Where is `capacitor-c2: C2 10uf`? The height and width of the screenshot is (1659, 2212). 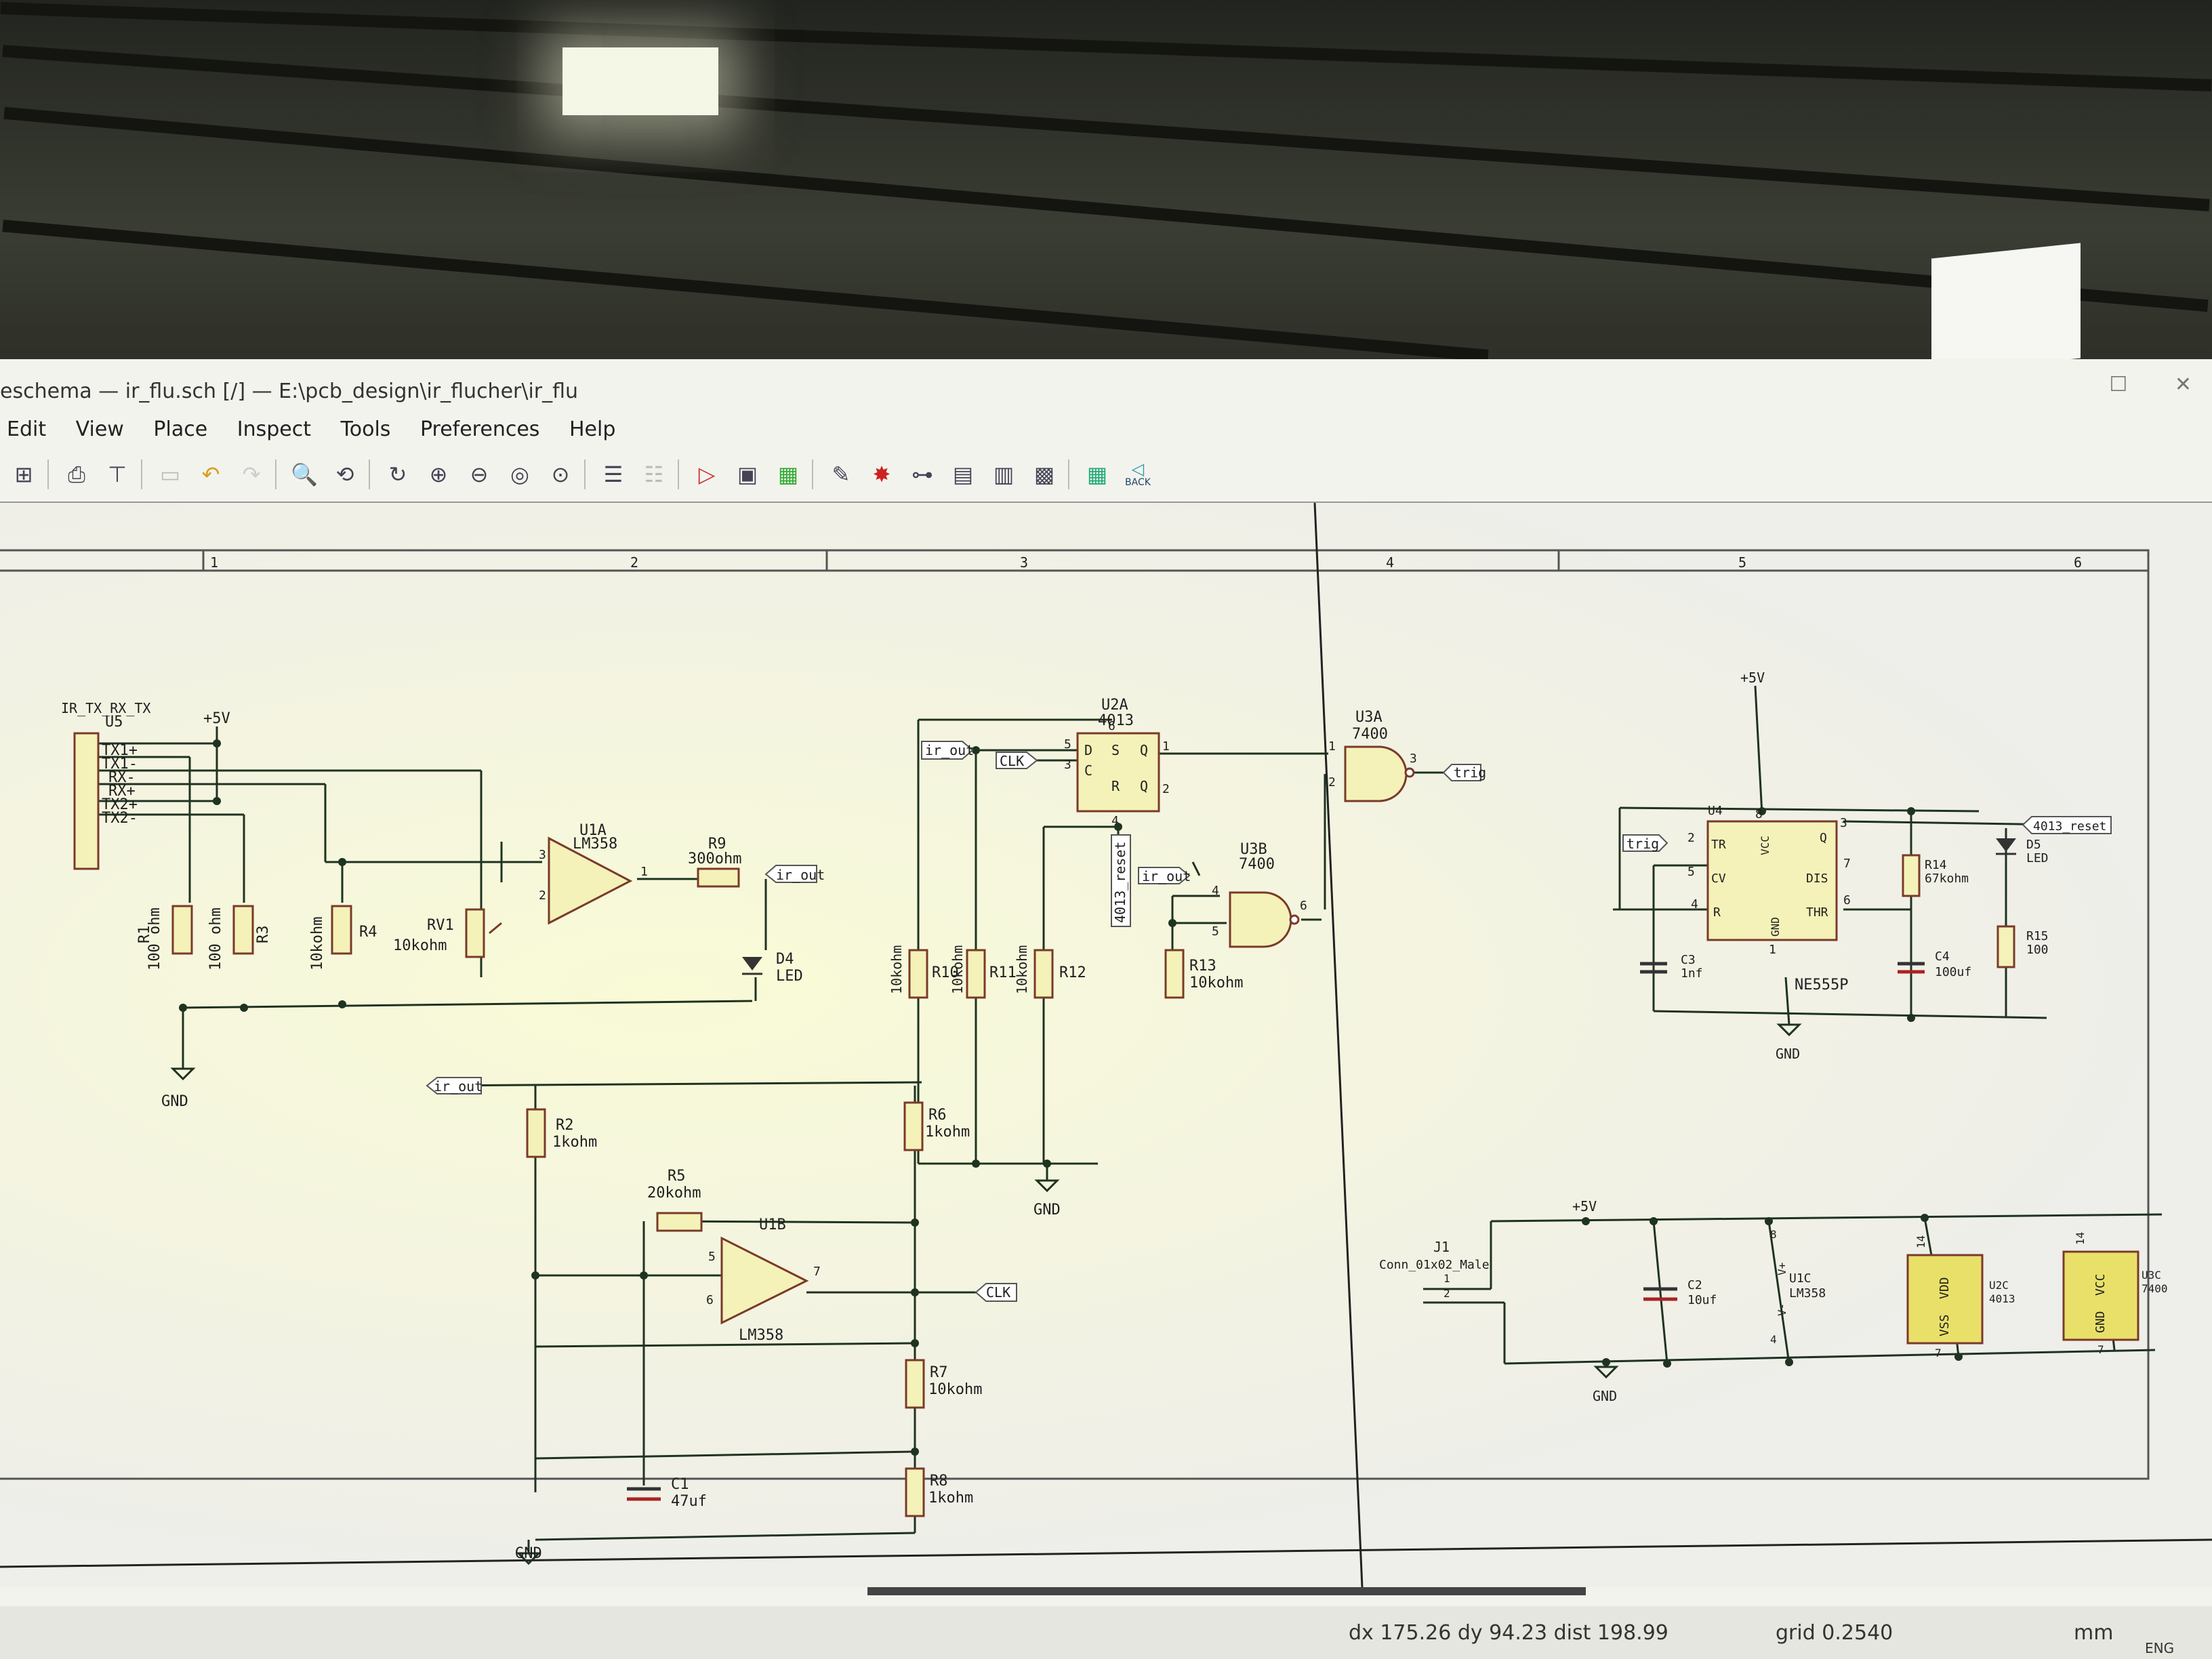 capacitor-c2: C2 10uf is located at coordinates (1680, 1293).